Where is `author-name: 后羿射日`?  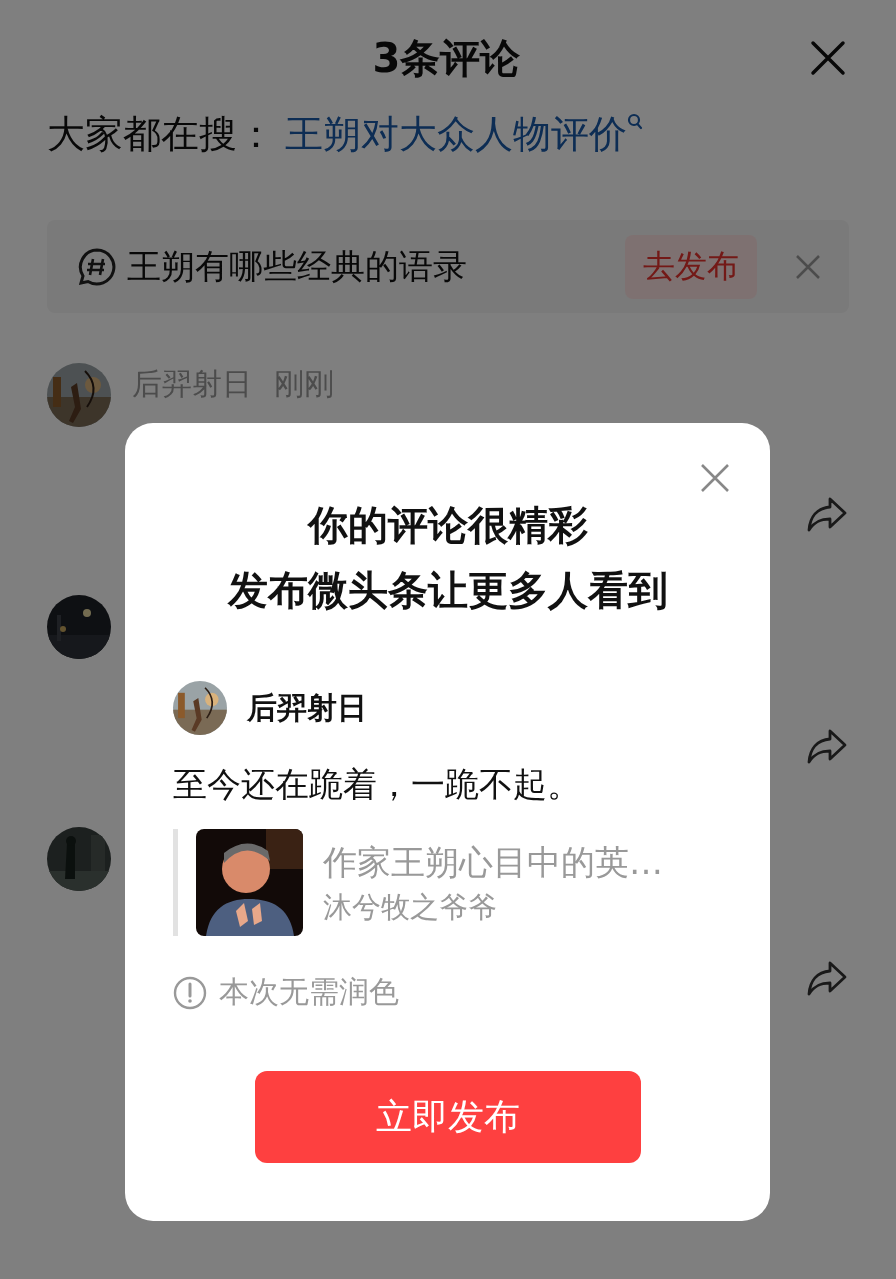 author-name: 后羿射日 is located at coordinates (307, 707).